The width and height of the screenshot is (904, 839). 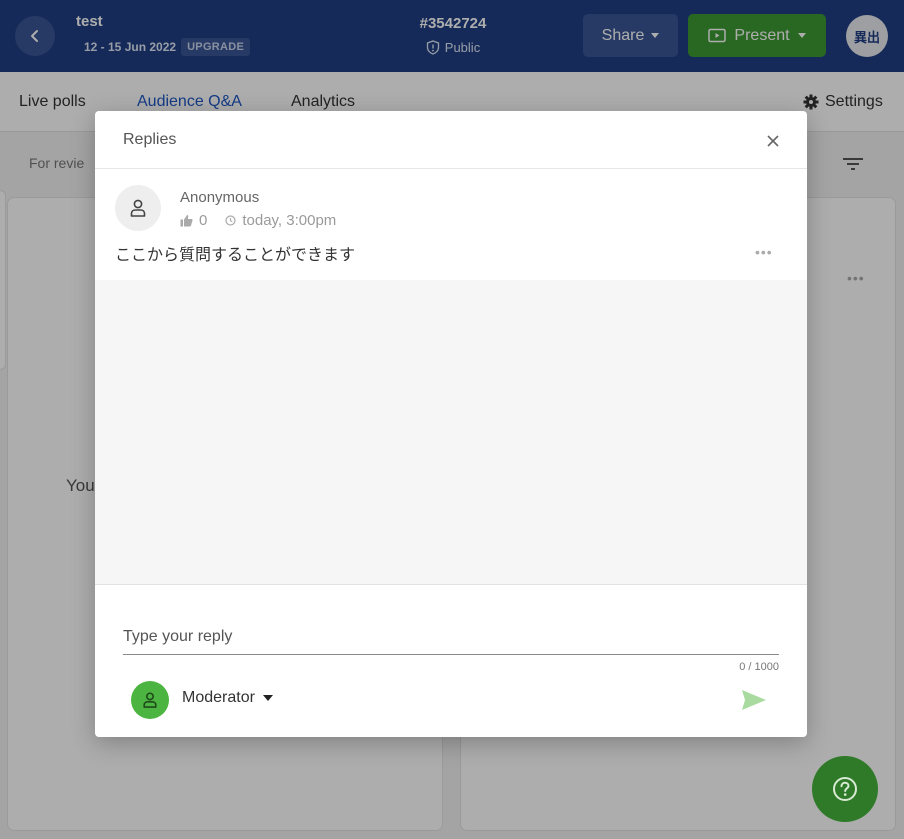 What do you see at coordinates (451, 140) in the screenshot?
I see `modal-header: Replies` at bounding box center [451, 140].